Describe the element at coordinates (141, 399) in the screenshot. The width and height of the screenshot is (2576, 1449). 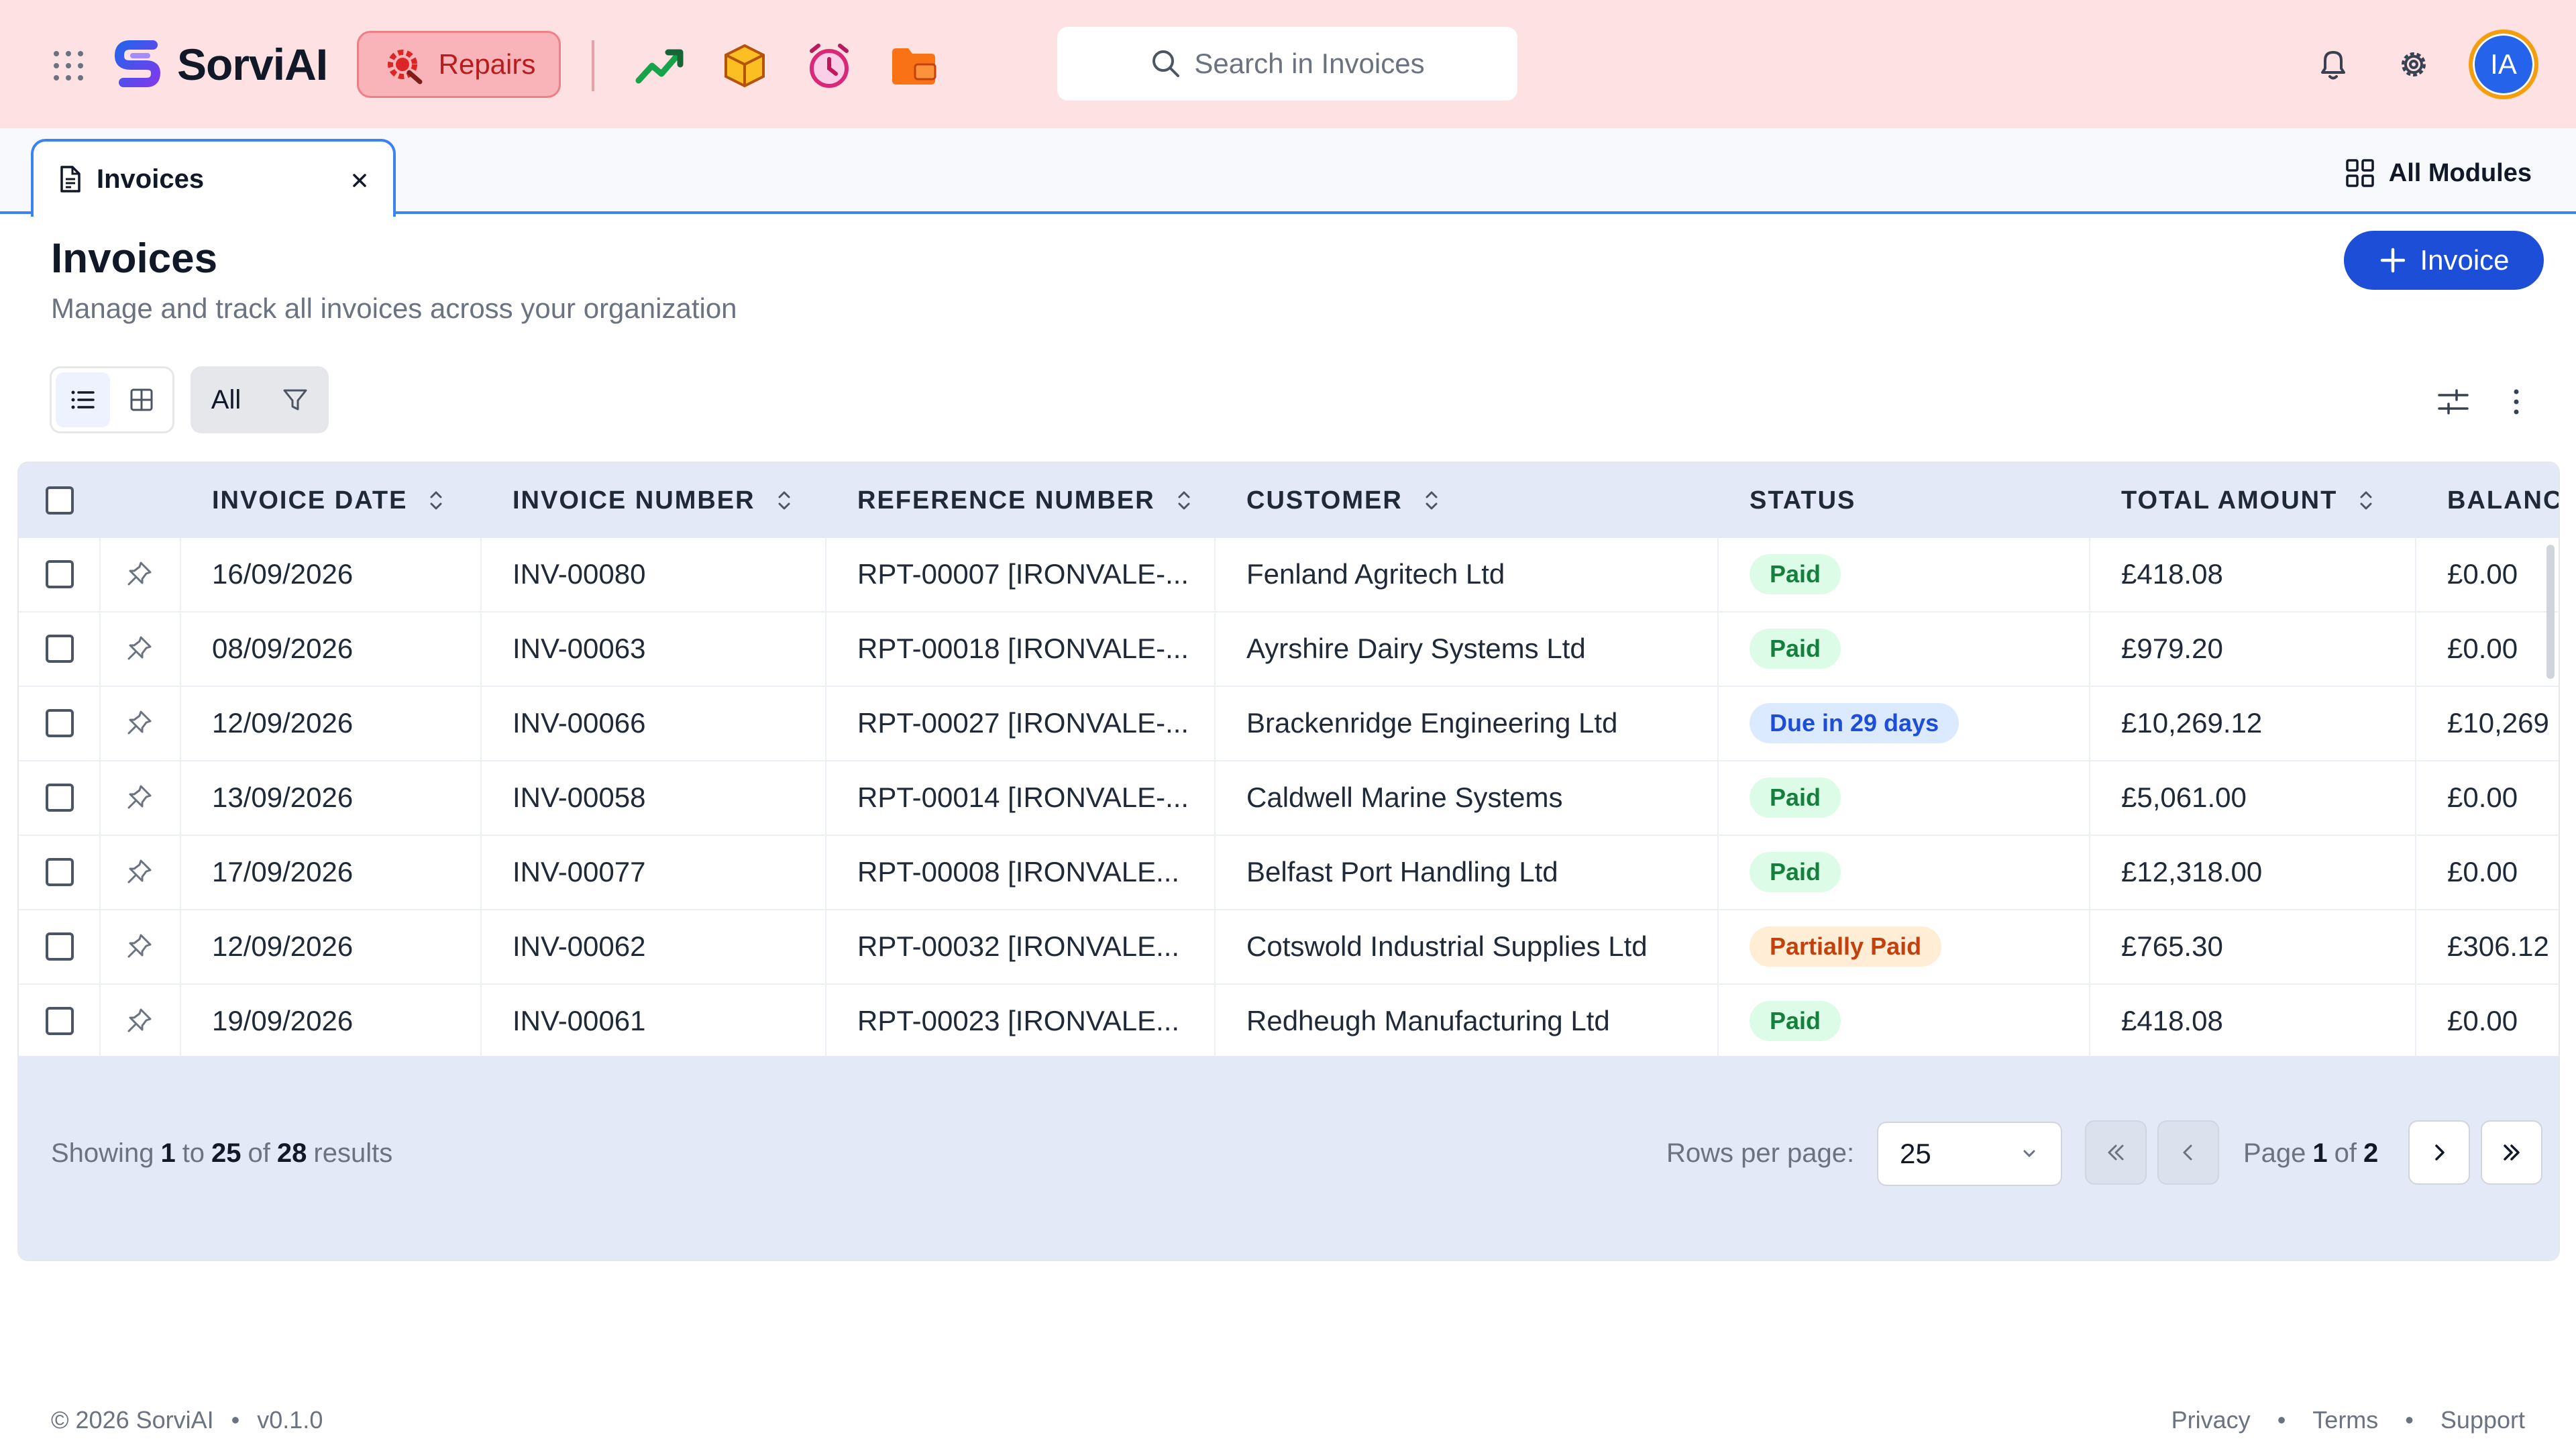
I see `grid-view-button` at that location.